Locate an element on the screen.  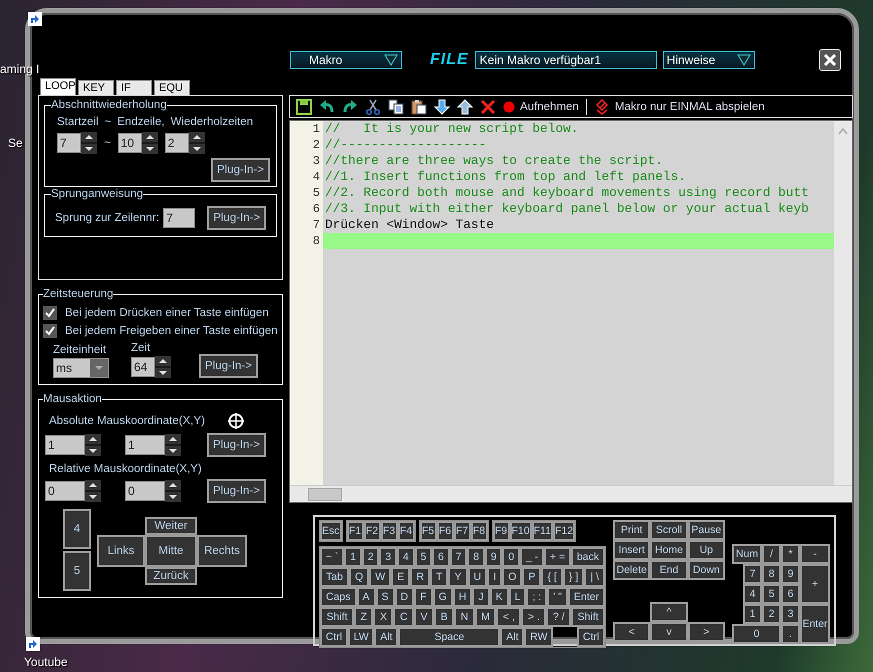
keyboard-key: _ - is located at coordinates (532, 557).